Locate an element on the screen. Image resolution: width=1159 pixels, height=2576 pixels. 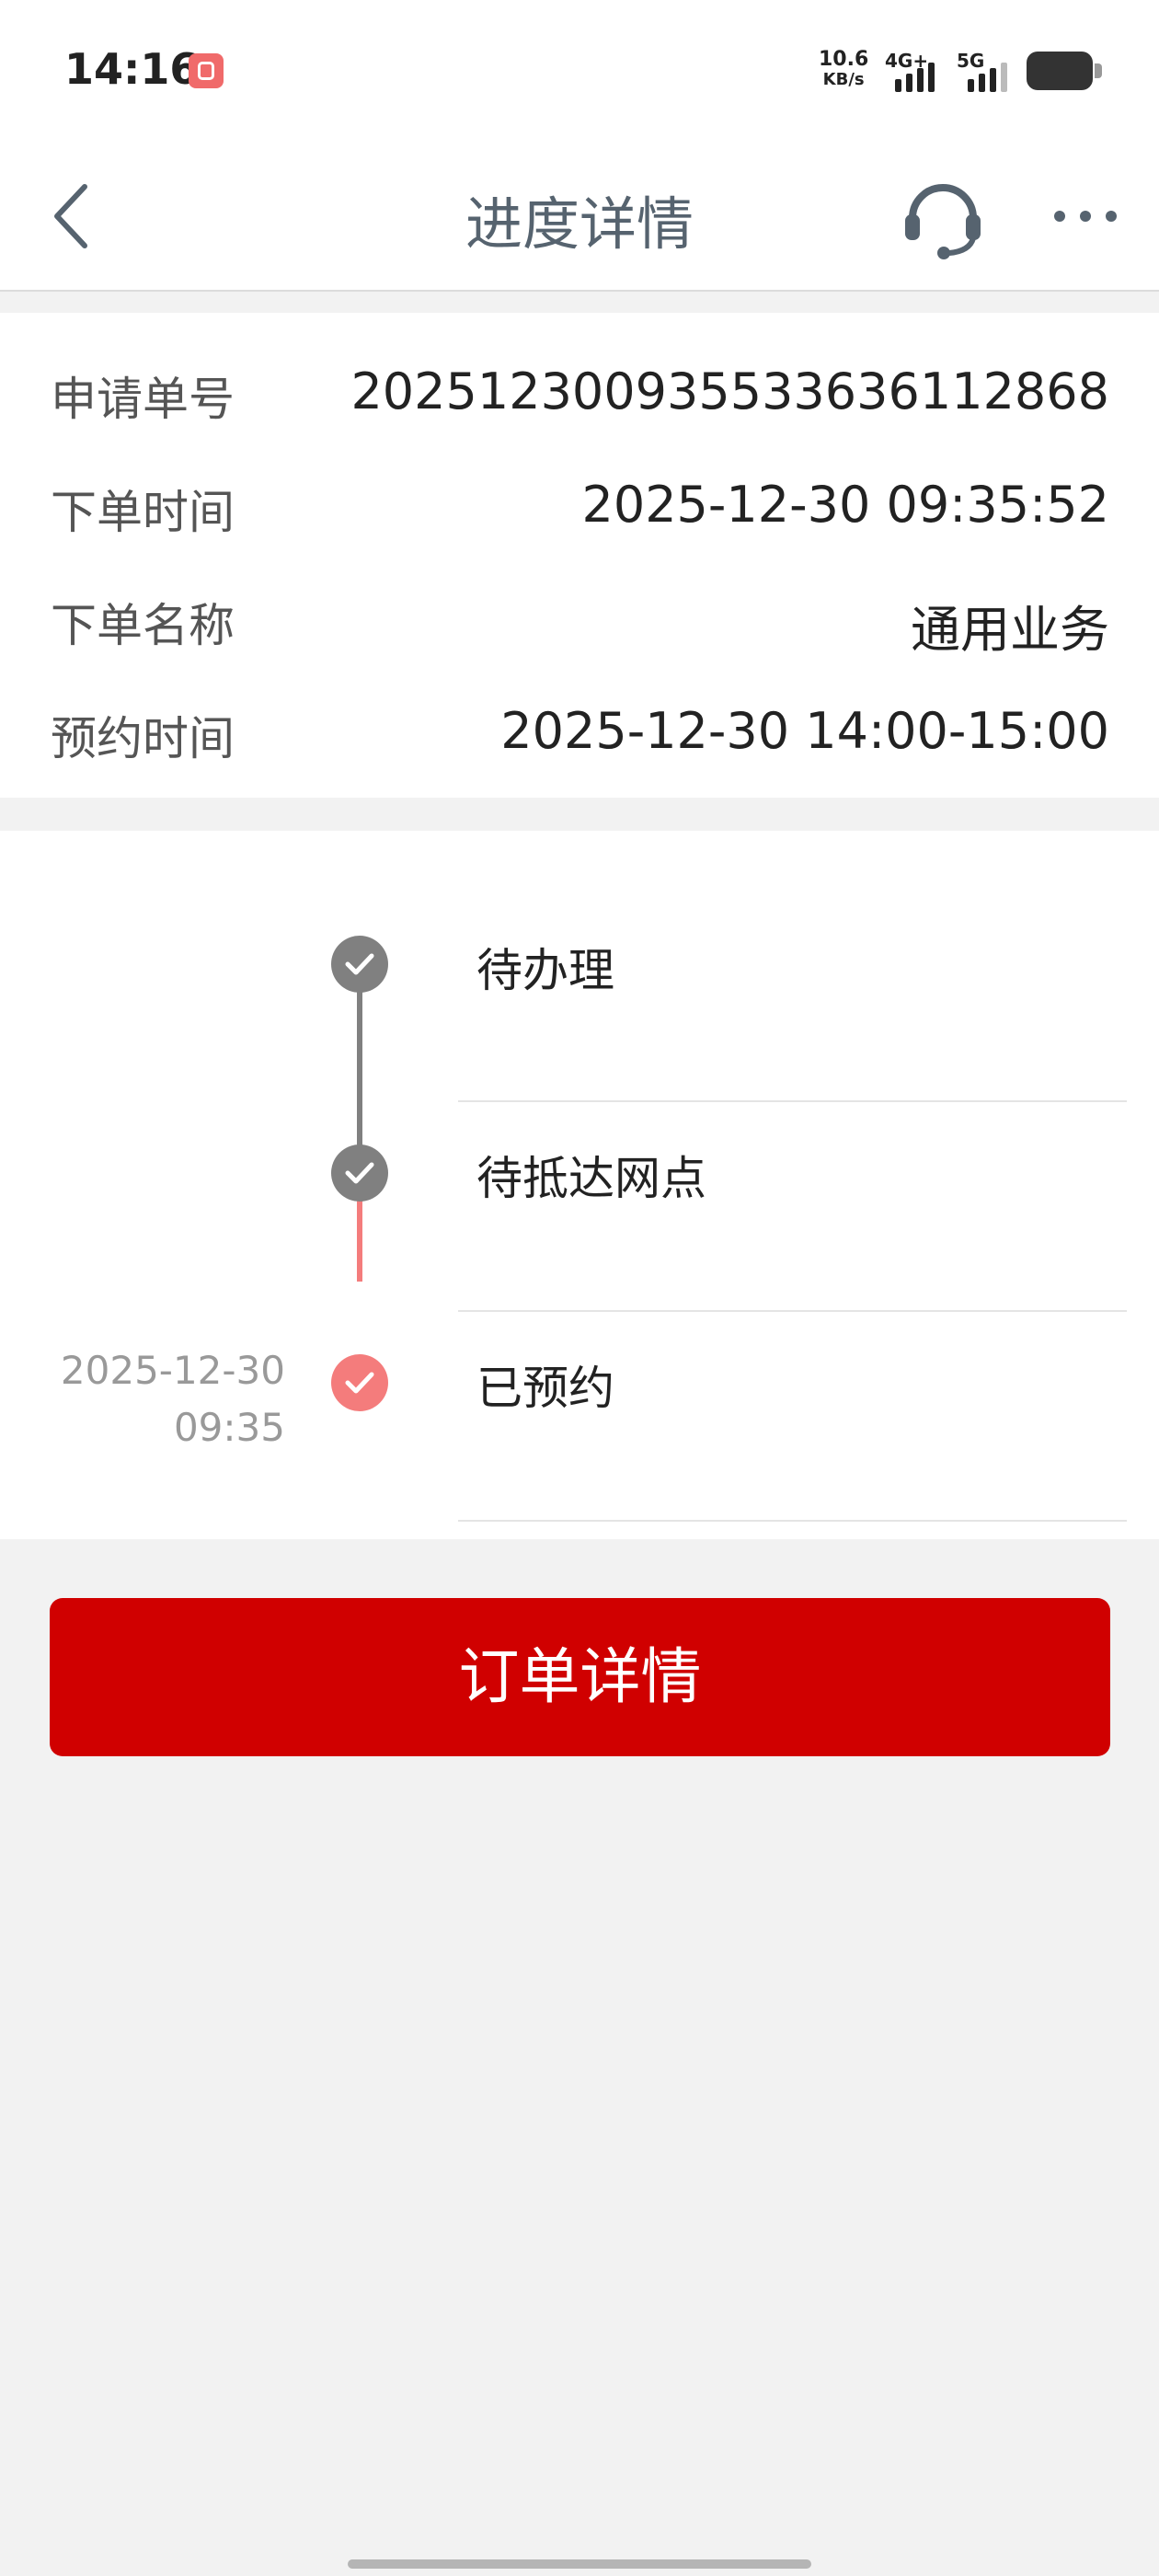
page-title: 进度详情 is located at coordinates (579, 224).